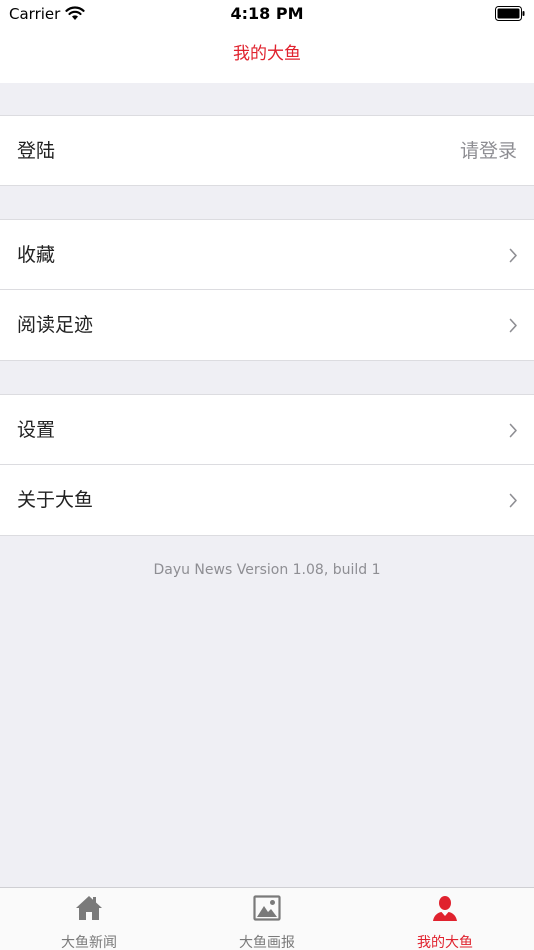 The height and width of the screenshot is (950, 534). Describe the element at coordinates (267, 429) in the screenshot. I see `settings-cell: 设置` at that location.